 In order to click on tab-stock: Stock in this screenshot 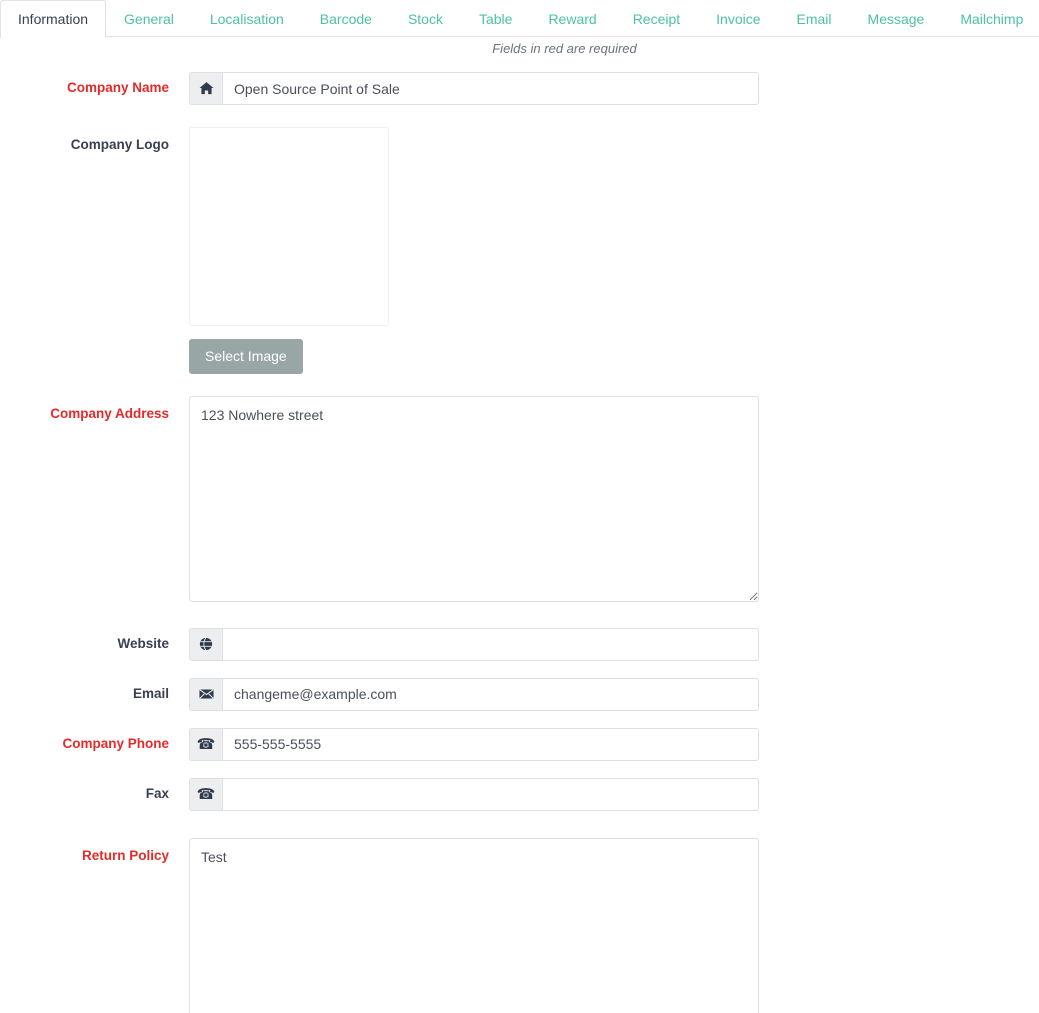, I will do `click(425, 18)`.